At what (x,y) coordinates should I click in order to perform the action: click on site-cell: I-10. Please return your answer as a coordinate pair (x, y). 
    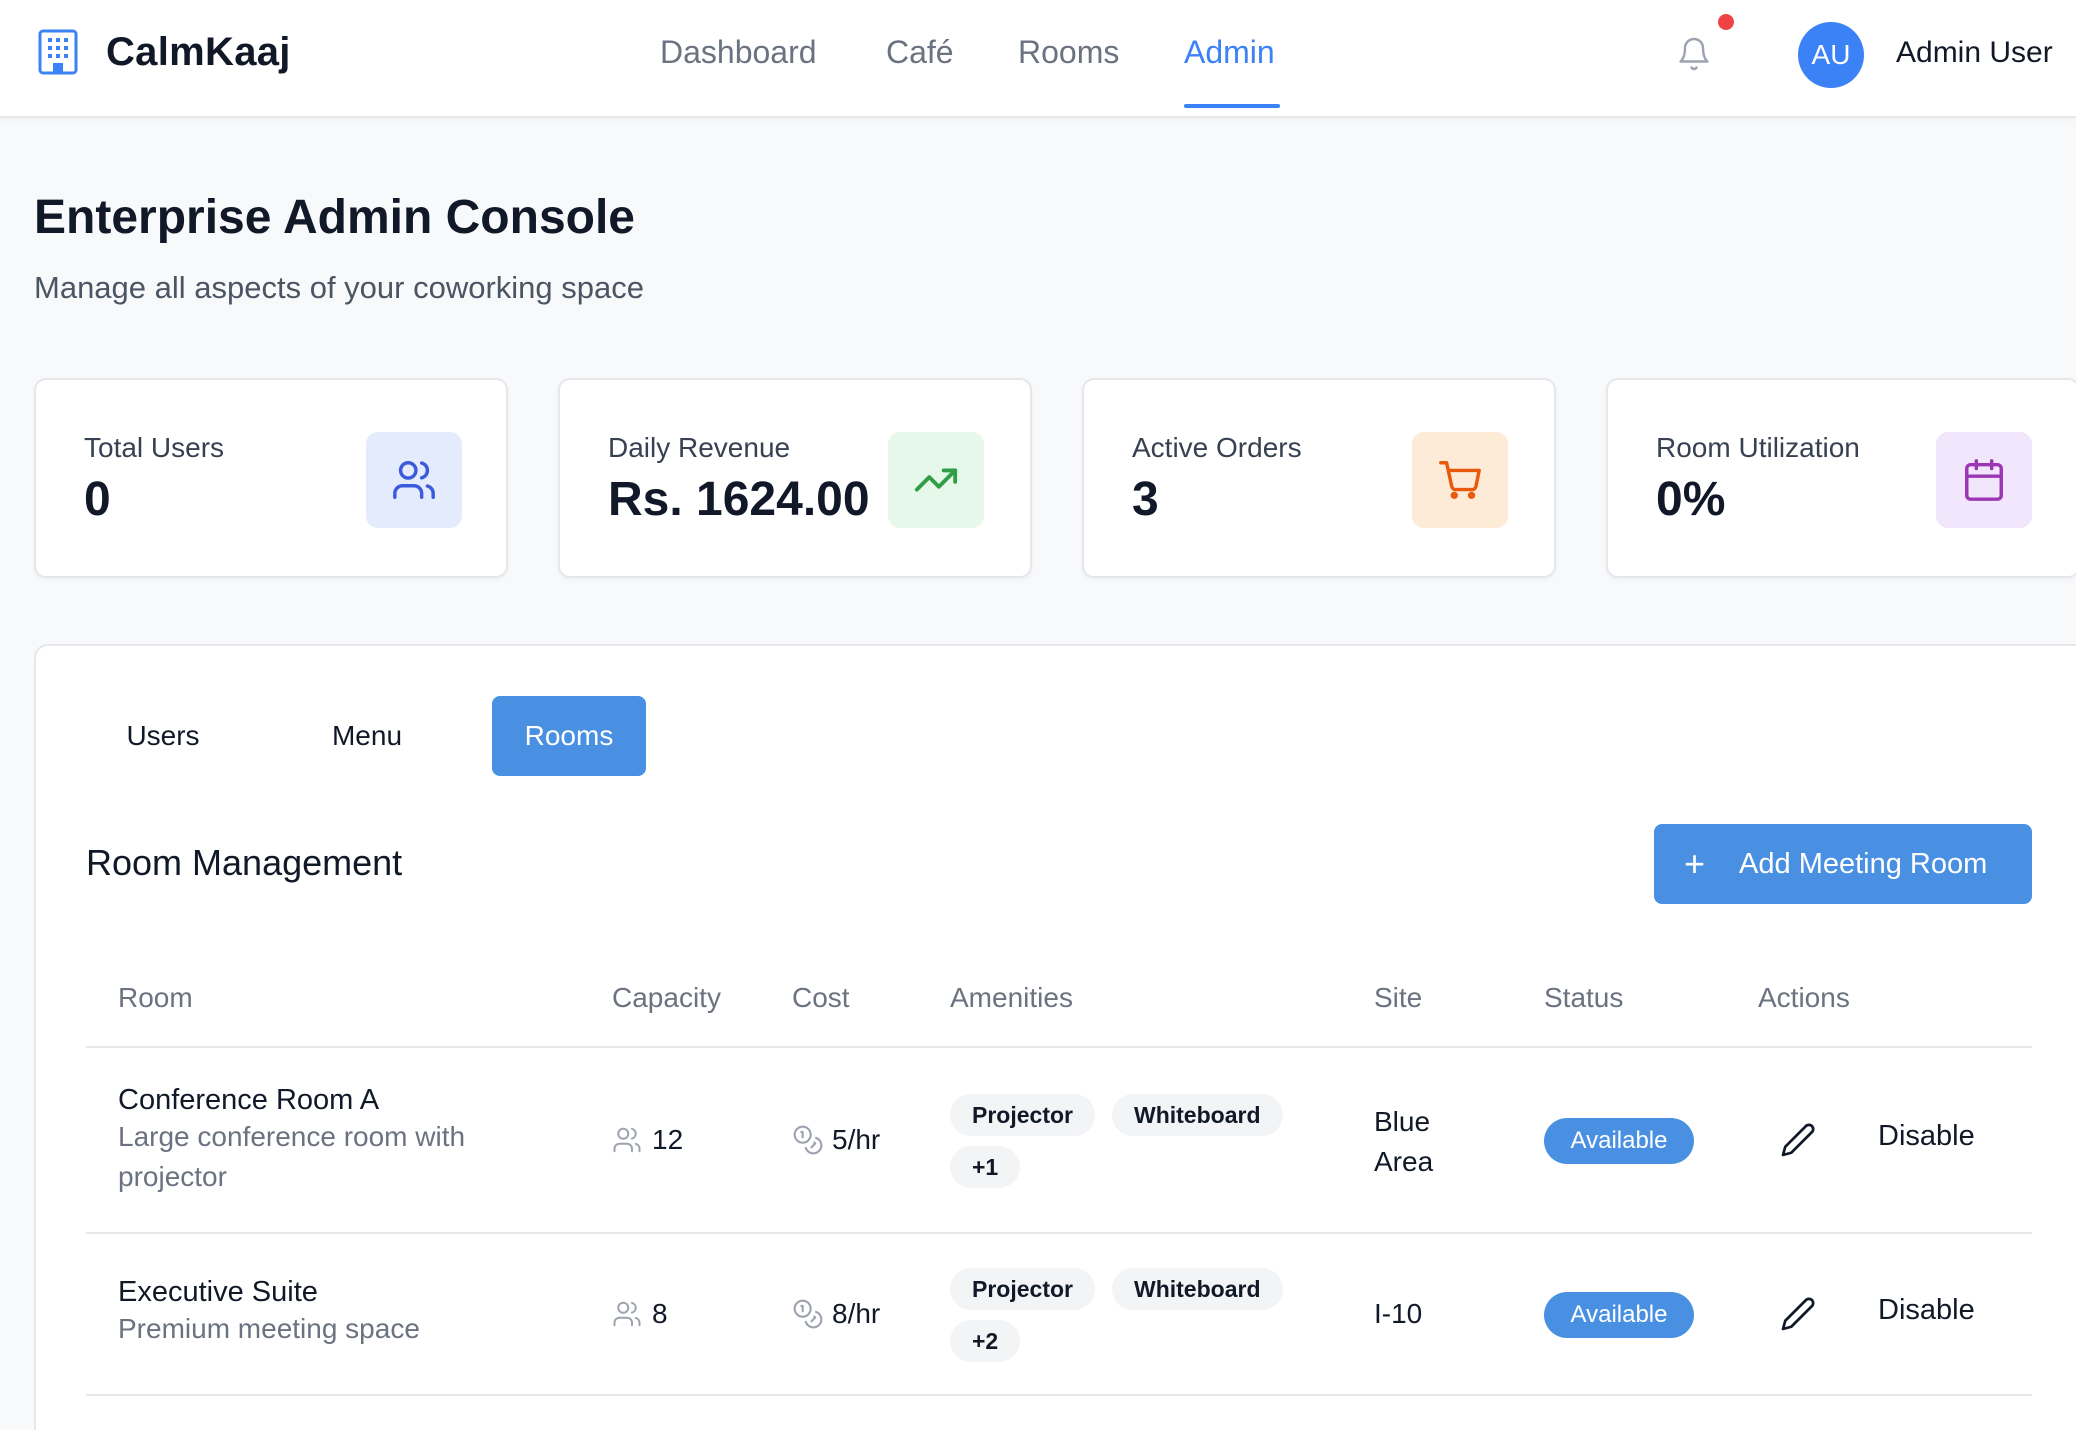
    Looking at the image, I should click on (1398, 1314).